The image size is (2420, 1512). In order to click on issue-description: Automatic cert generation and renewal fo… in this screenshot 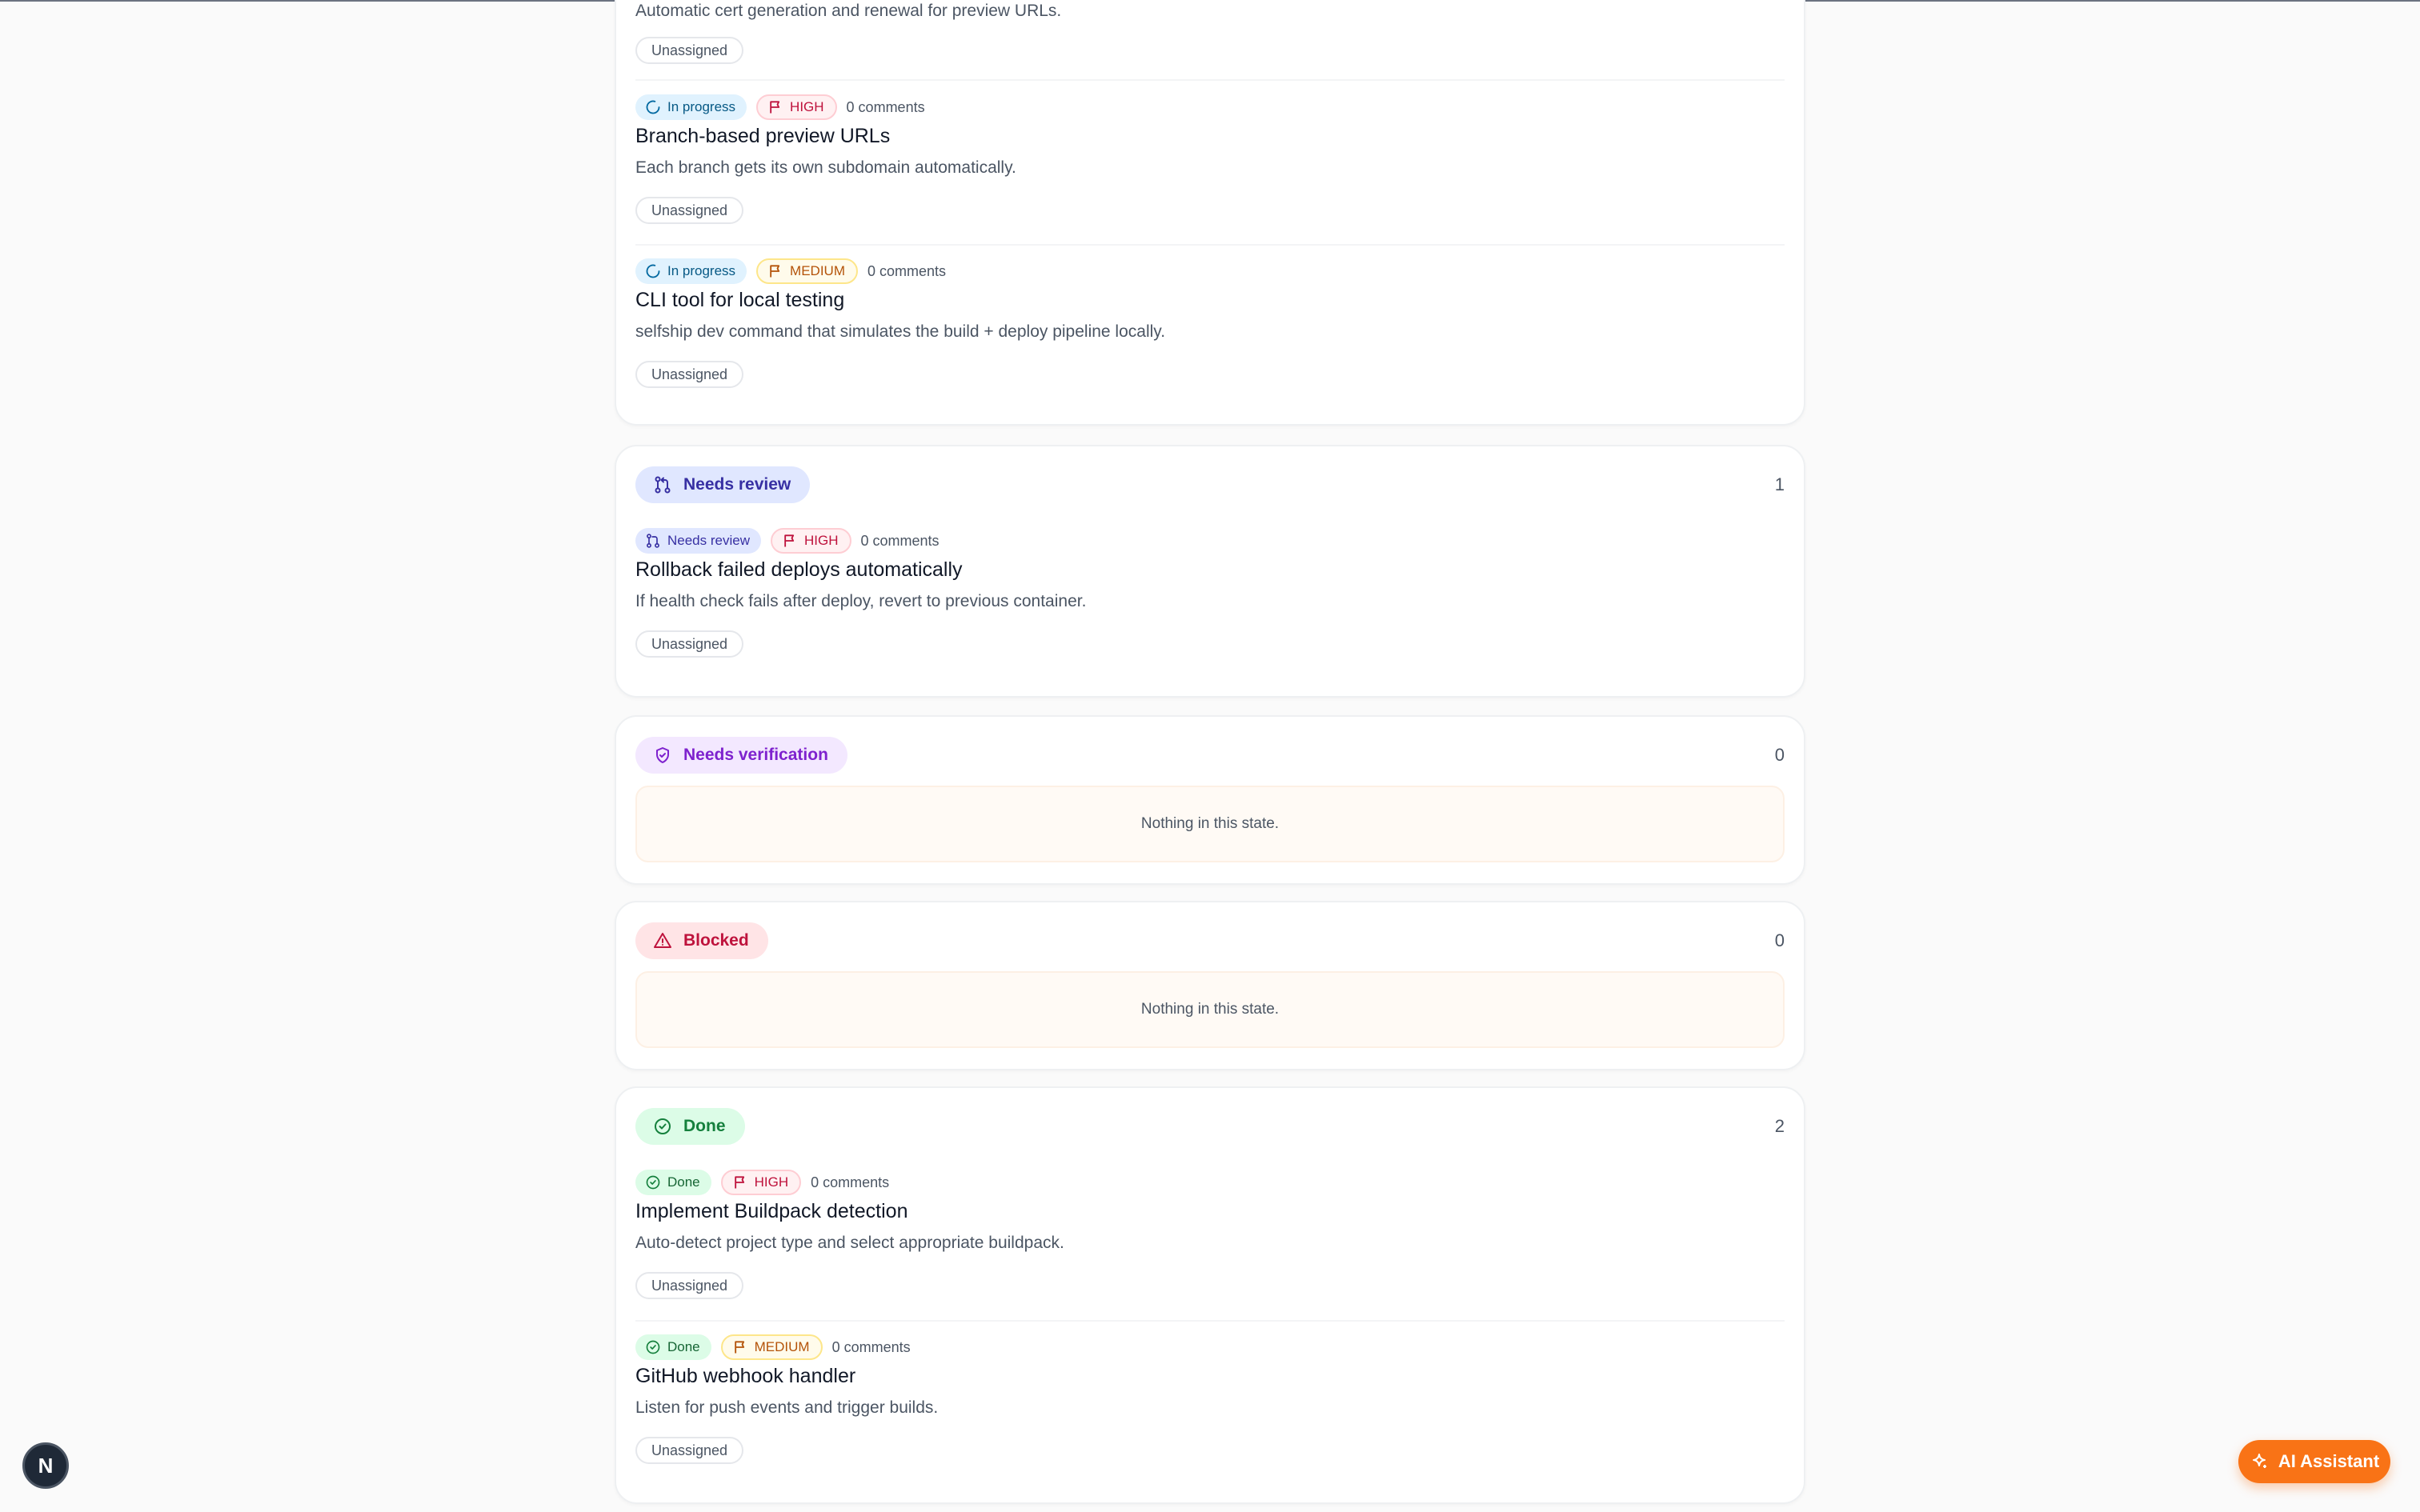, I will do `click(848, 11)`.